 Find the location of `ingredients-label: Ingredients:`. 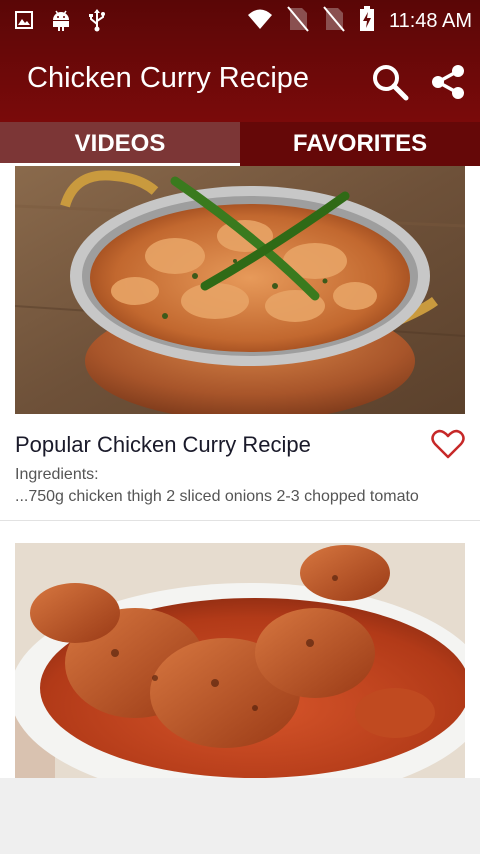

ingredients-label: Ingredients: is located at coordinates (57, 474).